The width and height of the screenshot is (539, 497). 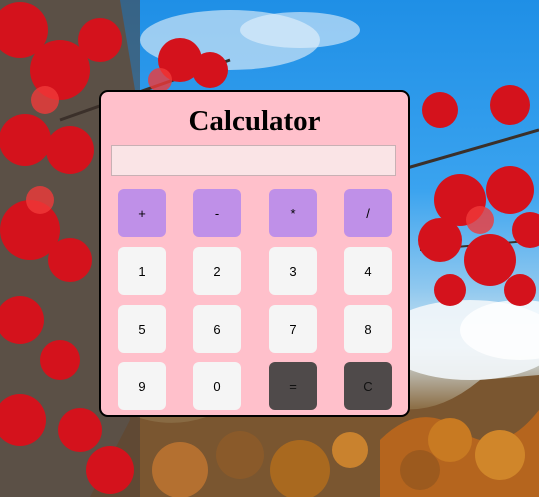 I want to click on digit-8-button: 8, so click(x=368, y=329).